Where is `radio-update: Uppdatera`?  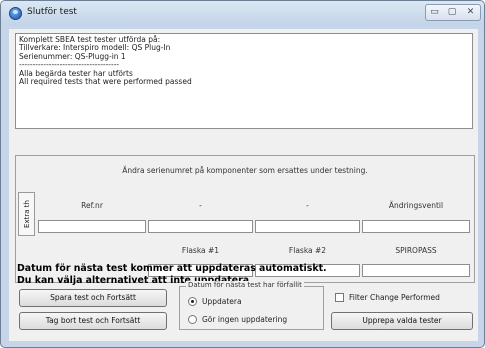 radio-update: Uppdatera is located at coordinates (215, 301).